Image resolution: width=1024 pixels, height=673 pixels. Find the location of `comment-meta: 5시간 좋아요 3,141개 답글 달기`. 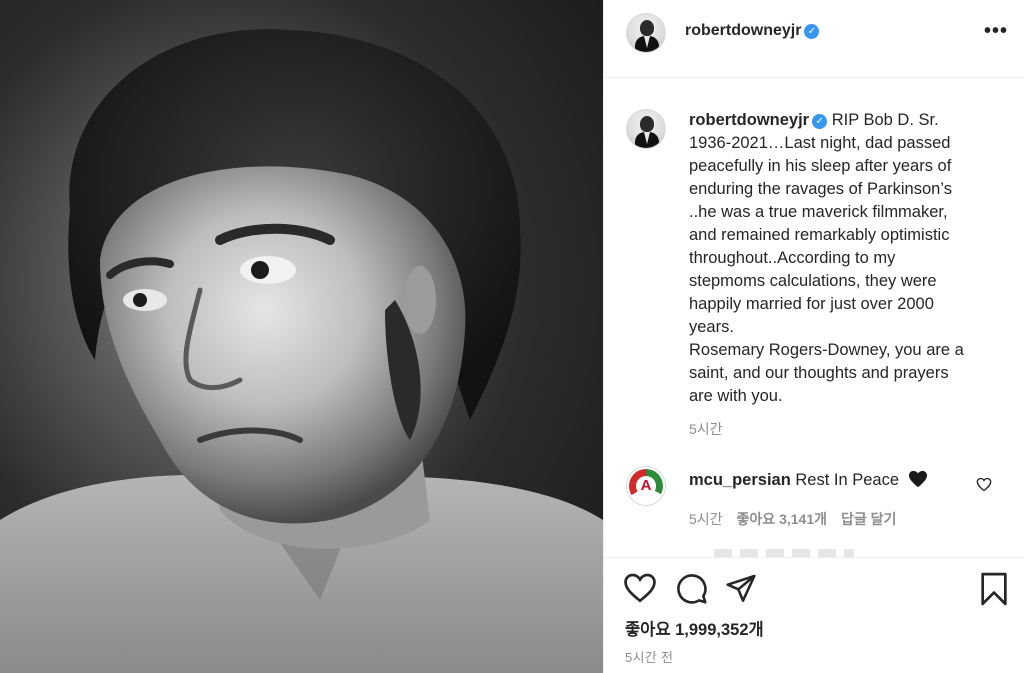

comment-meta: 5시간 좋아요 3,141개 답글 달기 is located at coordinates (799, 519).